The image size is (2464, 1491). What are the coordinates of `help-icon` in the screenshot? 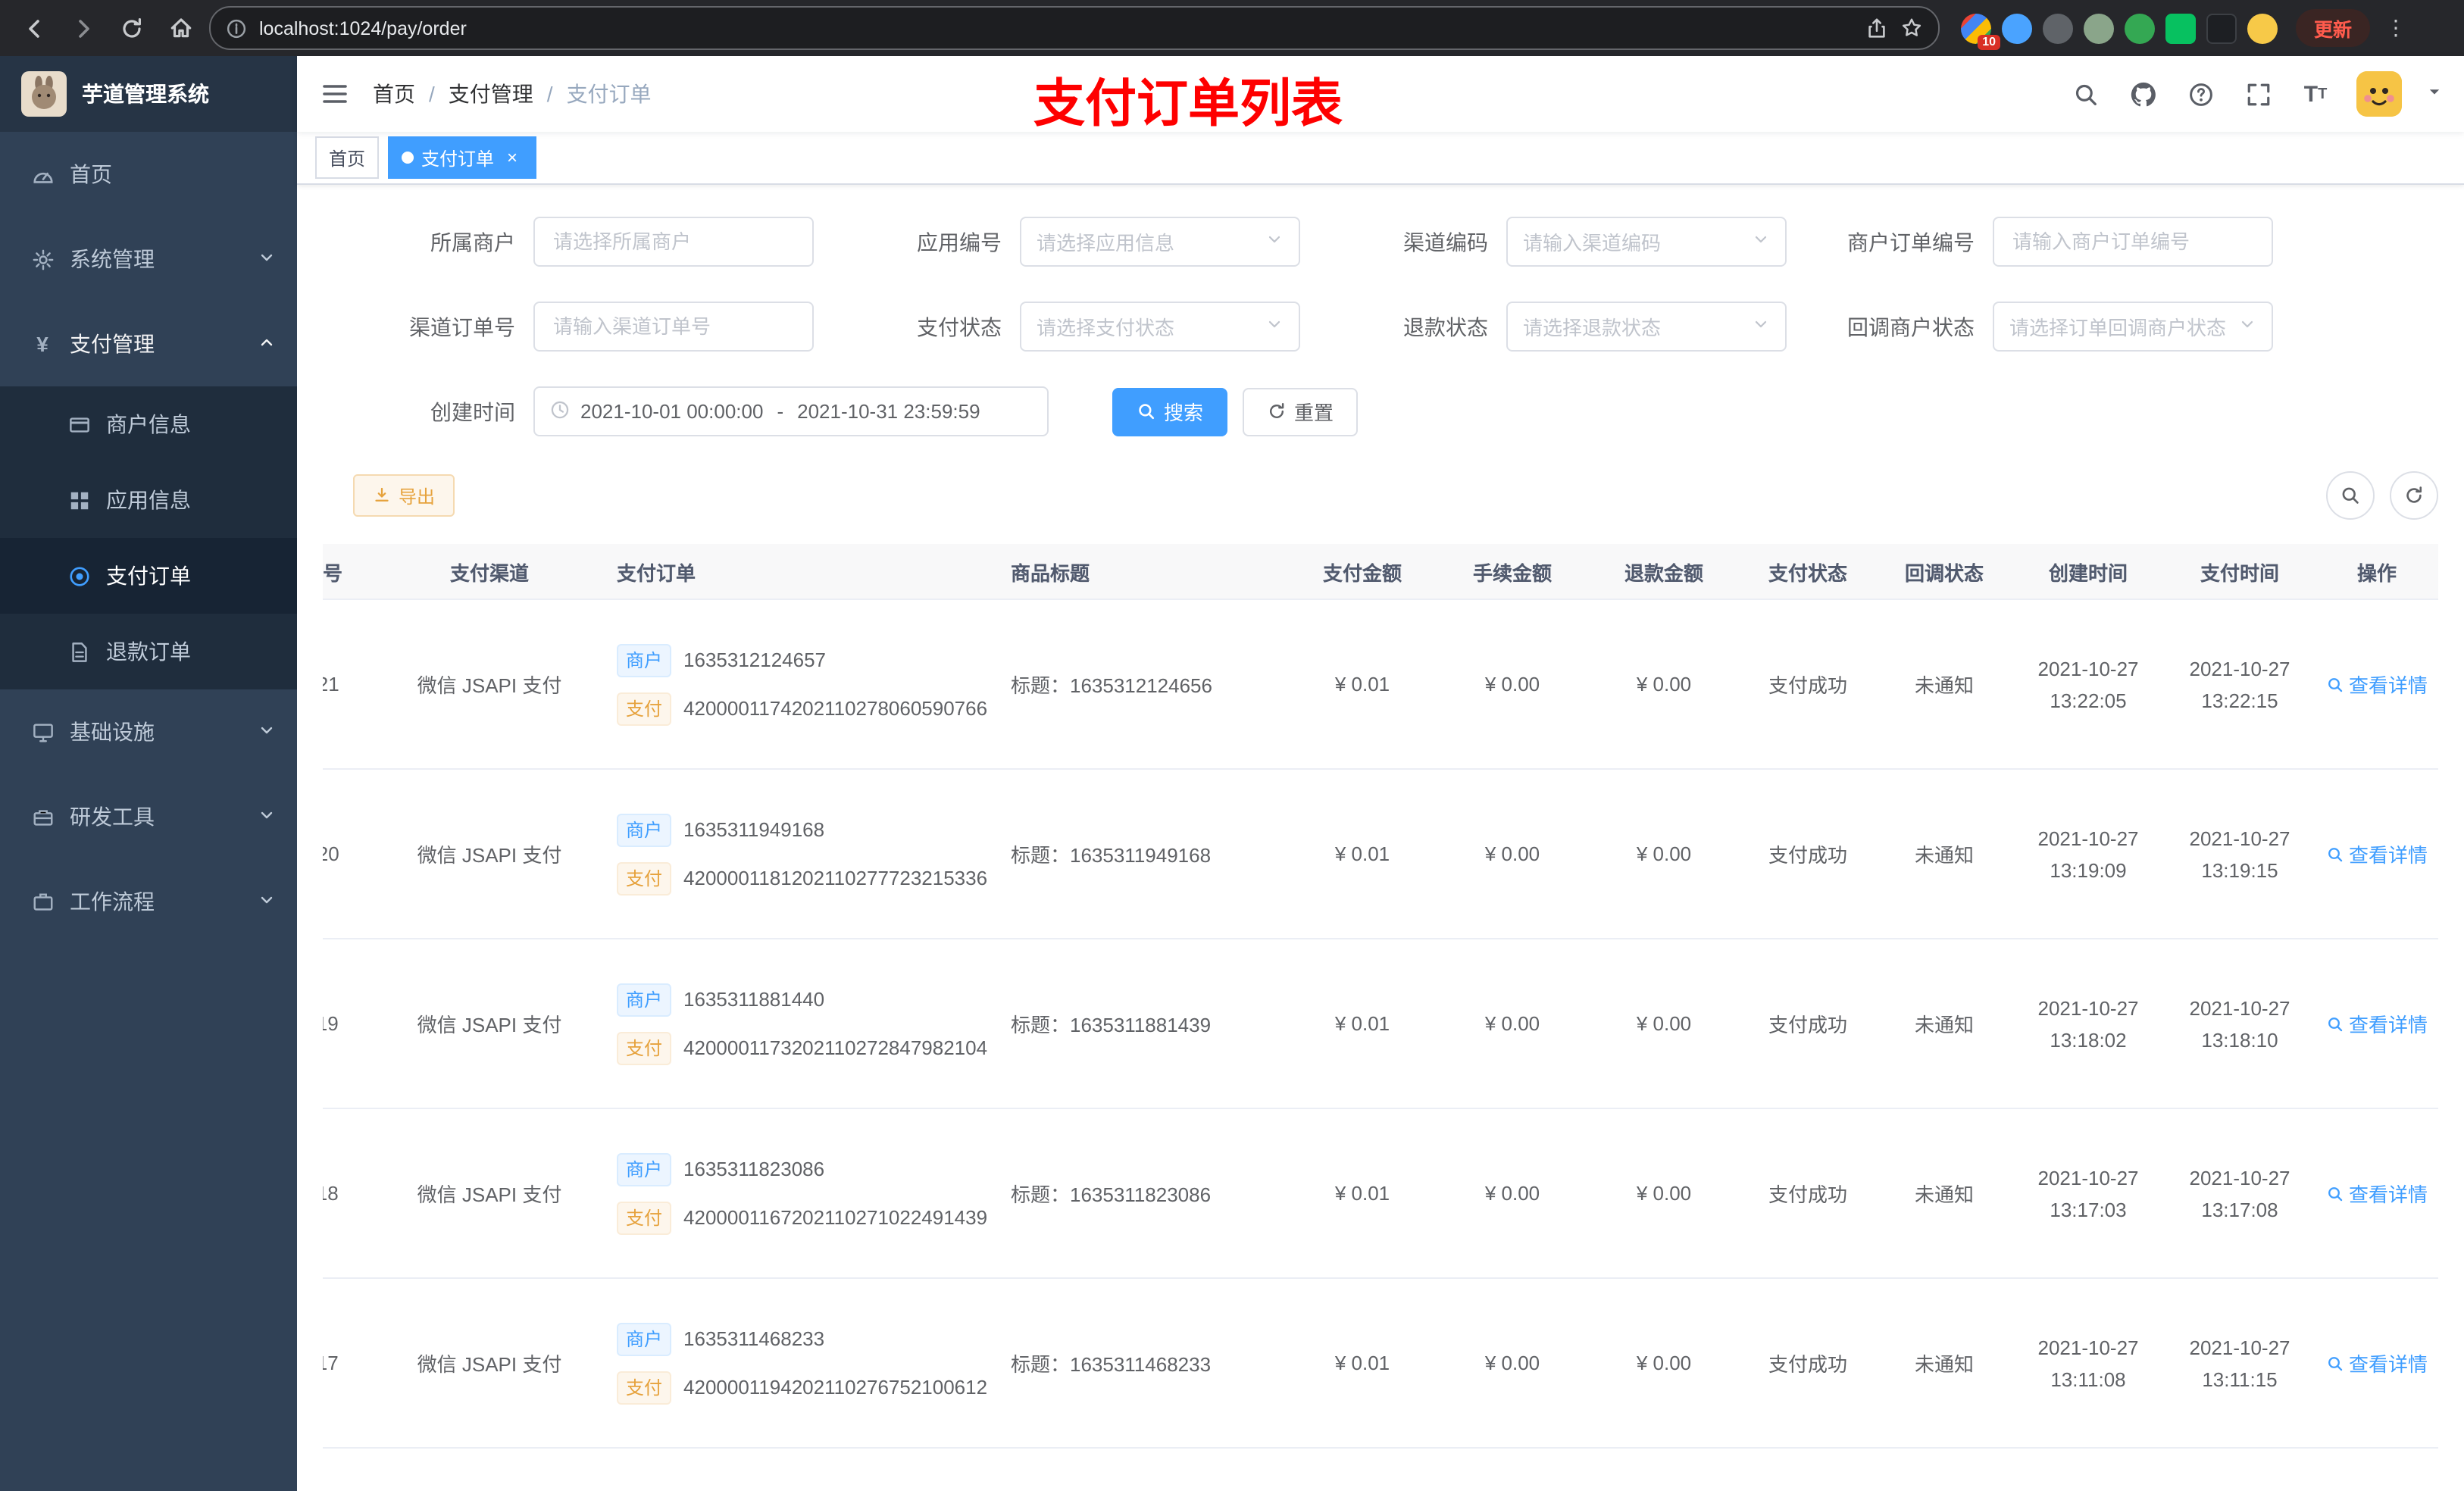 It's located at (2200, 94).